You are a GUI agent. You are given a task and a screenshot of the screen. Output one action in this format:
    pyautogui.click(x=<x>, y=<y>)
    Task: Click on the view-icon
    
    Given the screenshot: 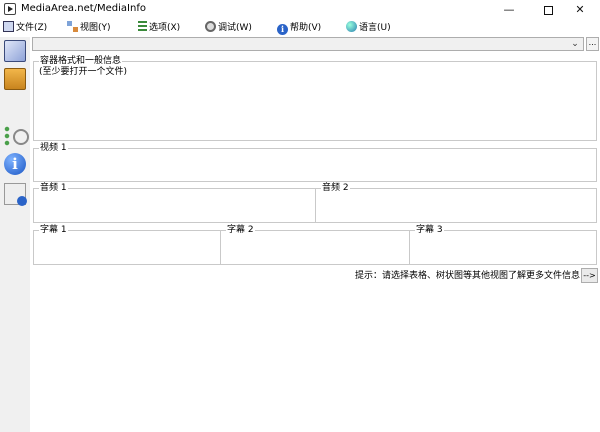 What is the action you would take?
    pyautogui.click(x=72, y=26)
    